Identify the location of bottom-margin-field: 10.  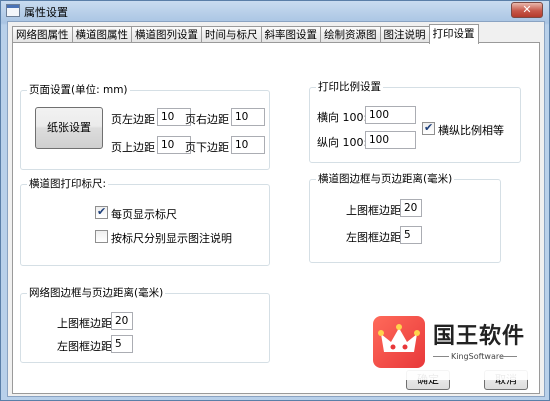
(248, 145).